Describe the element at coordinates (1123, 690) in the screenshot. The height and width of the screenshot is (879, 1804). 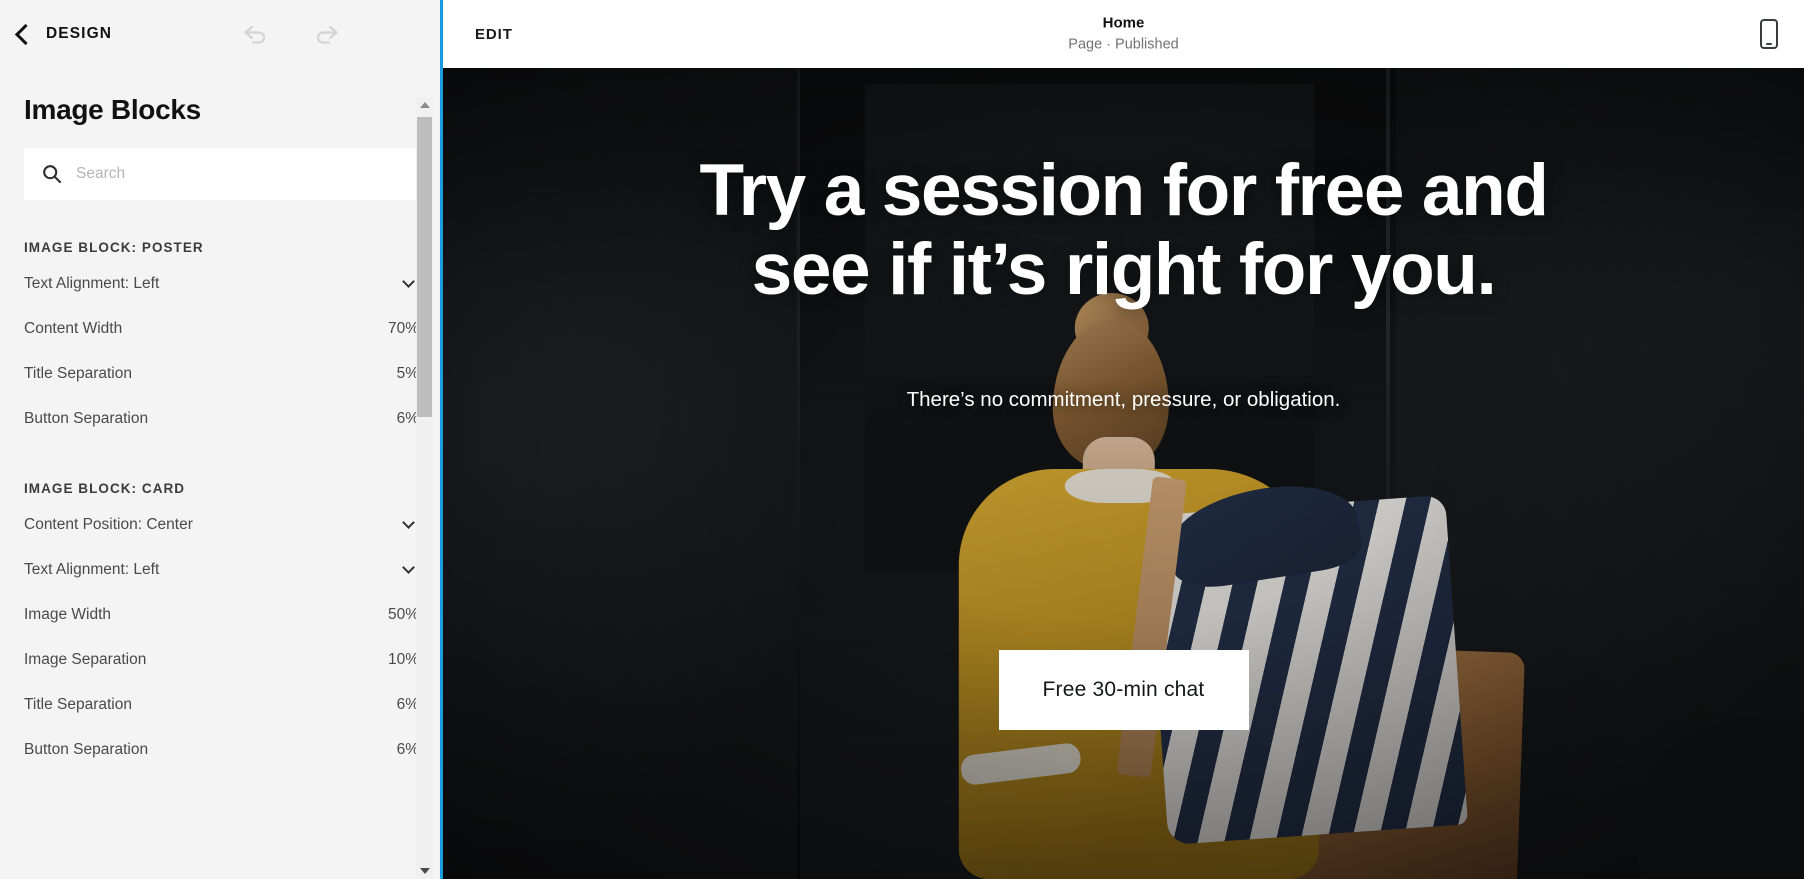
I see `hero-cta-button: Free 30-min chat` at that location.